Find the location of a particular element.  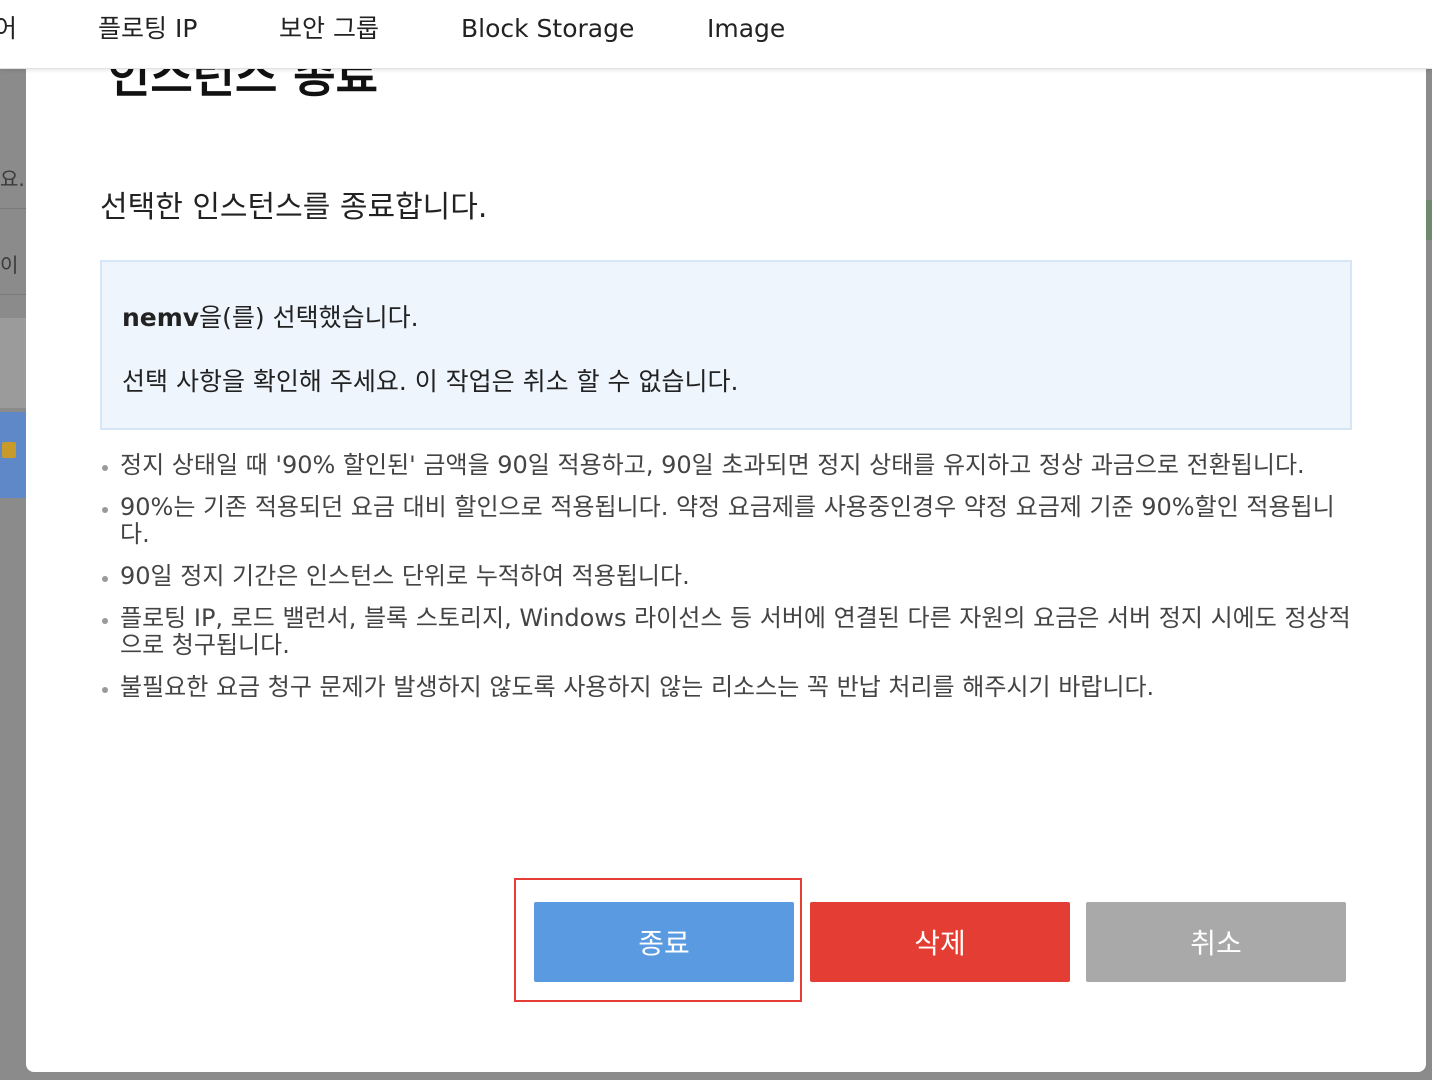

cancel-button: 취소 is located at coordinates (1216, 942).